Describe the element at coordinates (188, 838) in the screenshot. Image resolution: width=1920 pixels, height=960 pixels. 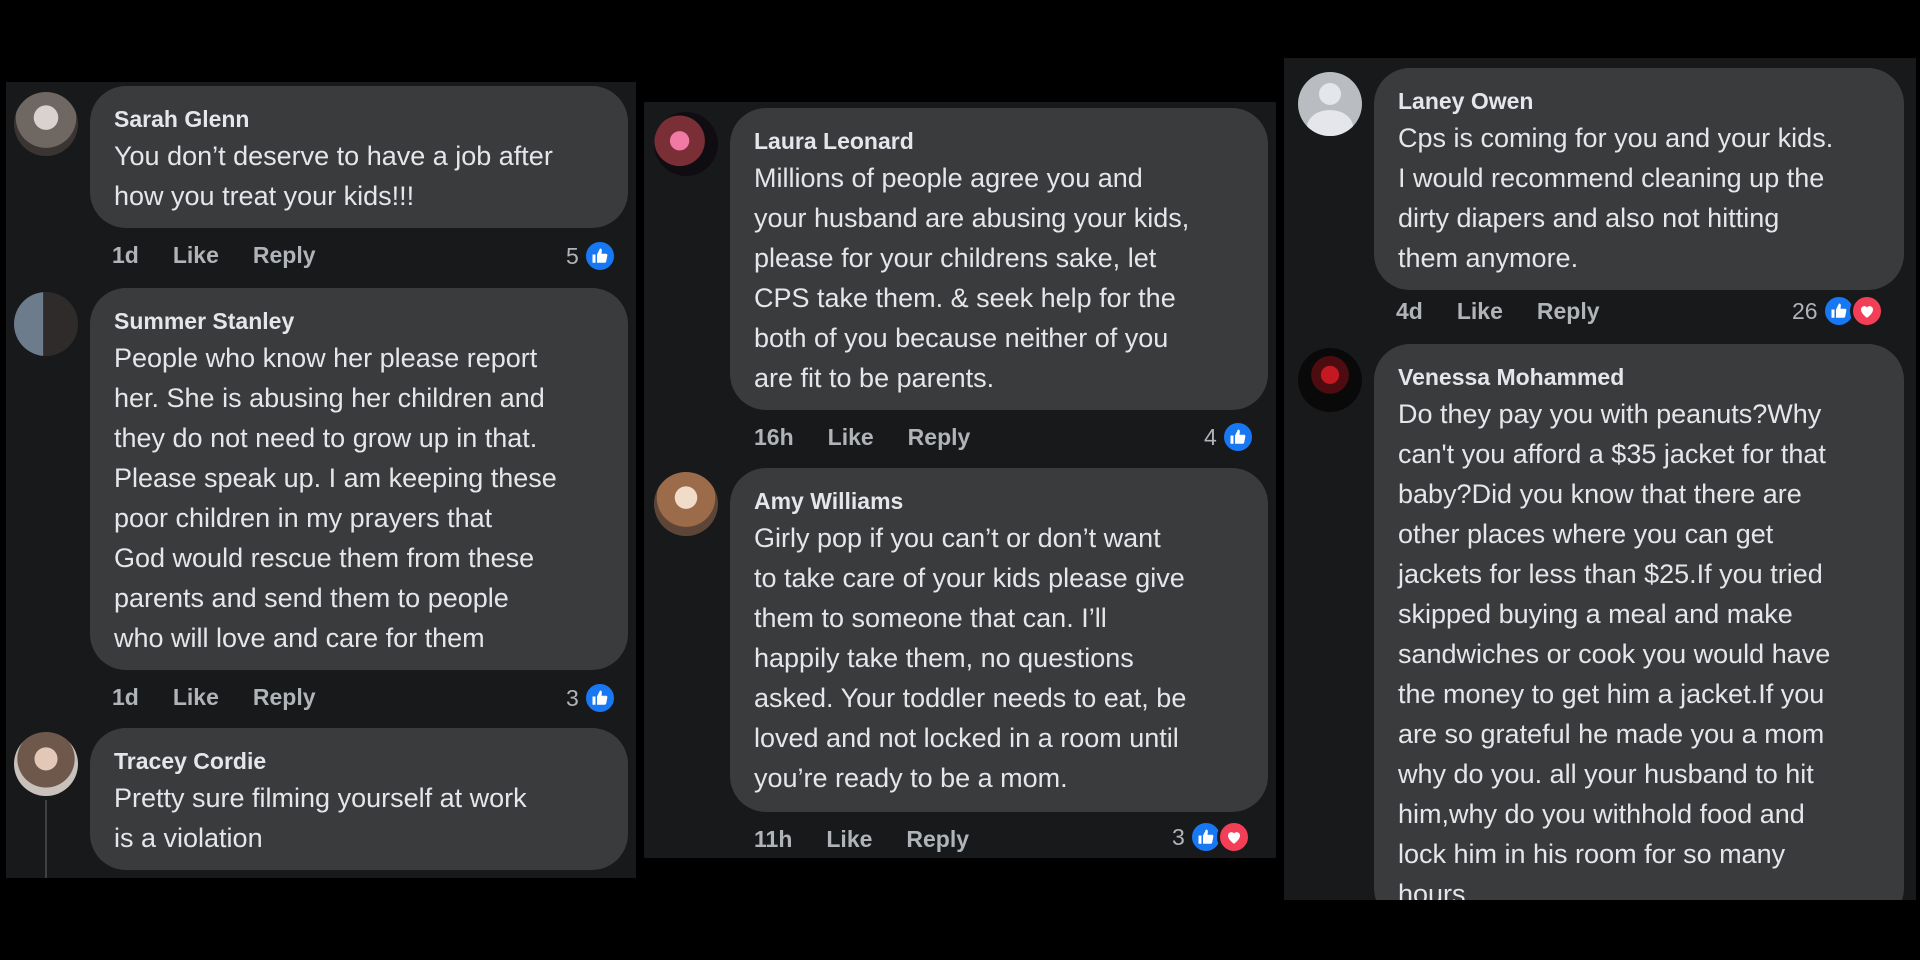
I see `comment-text-line: is a violation` at that location.